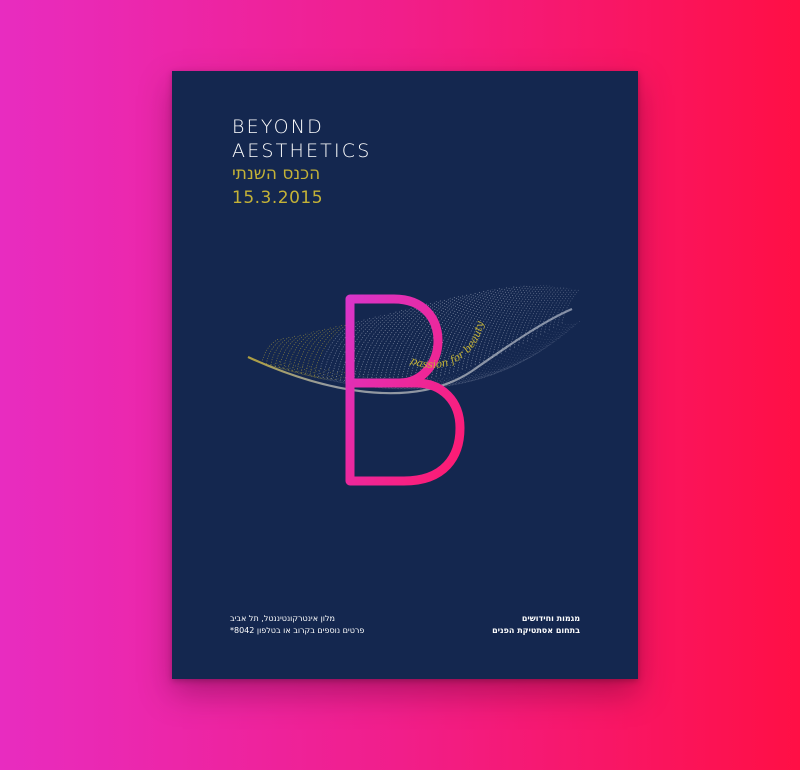  What do you see at coordinates (297, 630) in the screenshot?
I see `footer-venue-line2: פרטים נוספים בקרוב או בטלפון 8042*` at bounding box center [297, 630].